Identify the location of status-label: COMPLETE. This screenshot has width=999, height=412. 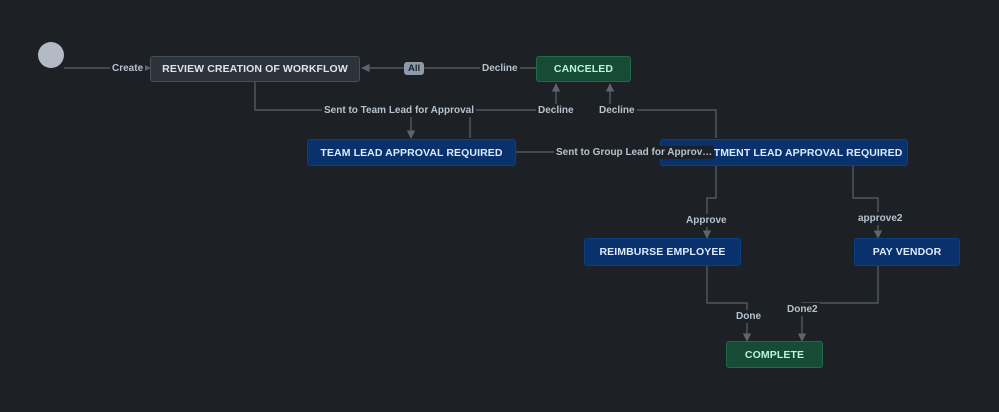
(774, 354).